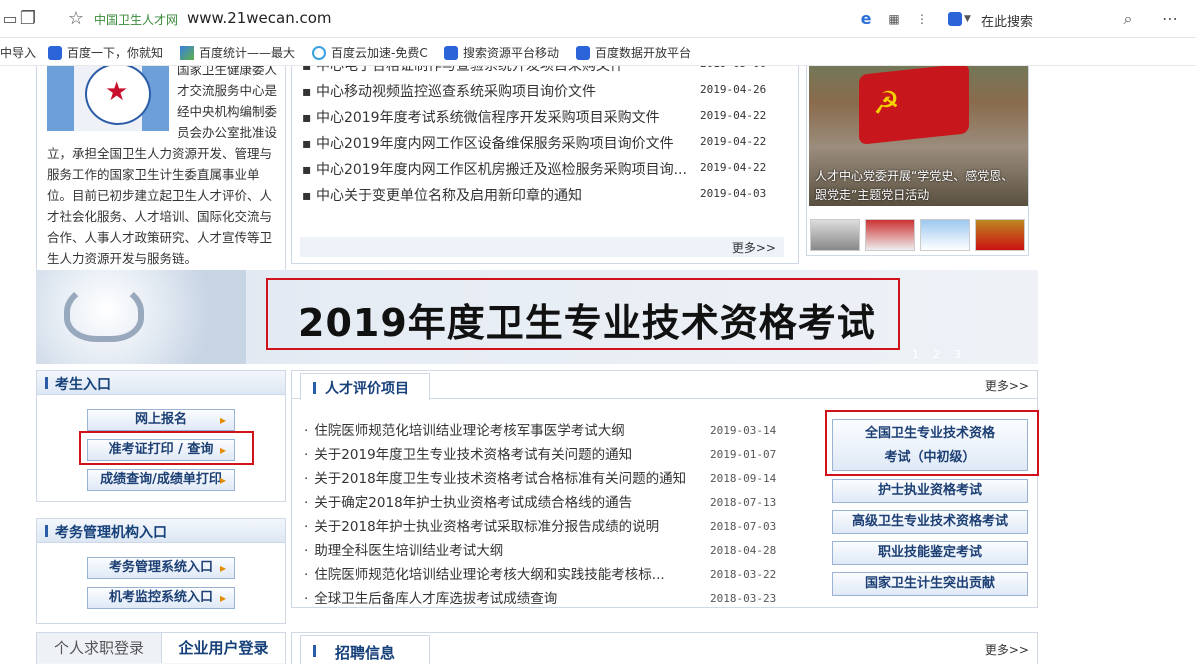 The image size is (1196, 664). What do you see at coordinates (104, 312) in the screenshot?
I see `stethoscope-icon` at bounding box center [104, 312].